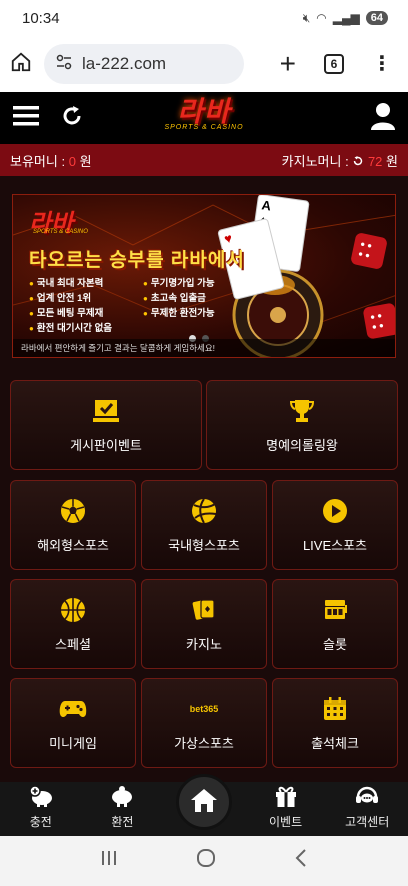 This screenshot has height=886, width=408. What do you see at coordinates (79, 327) in the screenshot?
I see `feature-item: 환전 대기시간 없음` at bounding box center [79, 327].